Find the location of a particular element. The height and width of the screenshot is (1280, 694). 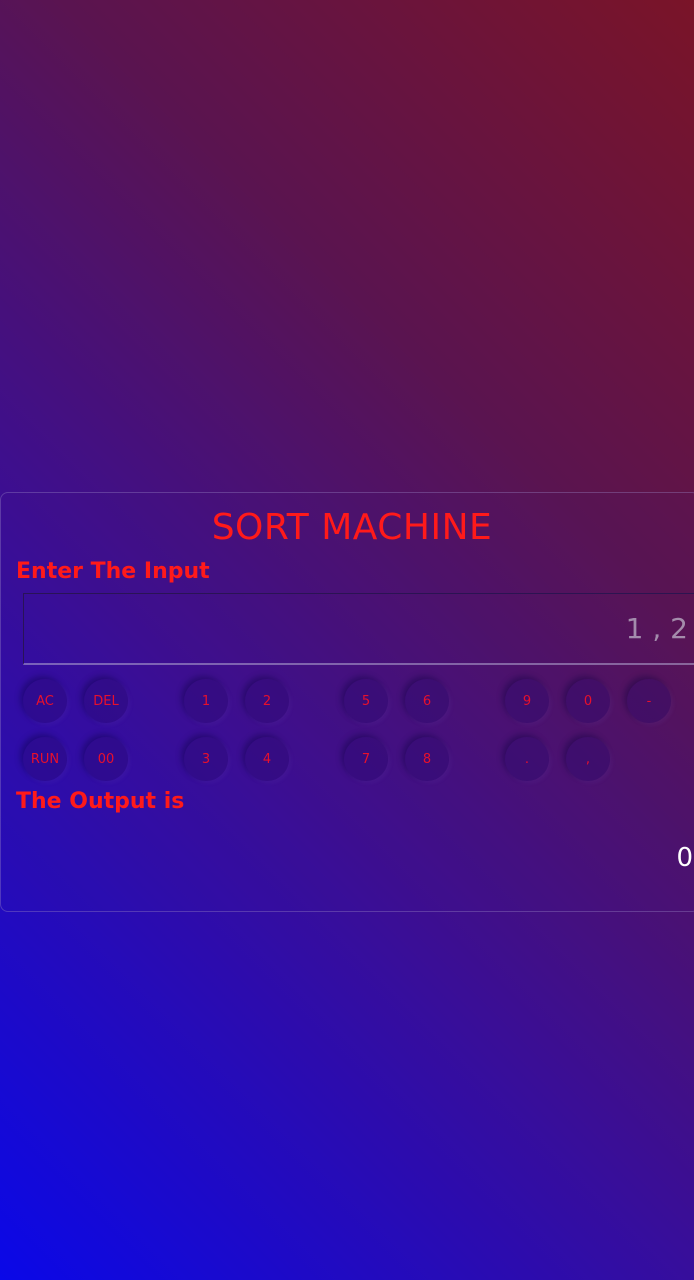

key-2: 2 is located at coordinates (267, 701).